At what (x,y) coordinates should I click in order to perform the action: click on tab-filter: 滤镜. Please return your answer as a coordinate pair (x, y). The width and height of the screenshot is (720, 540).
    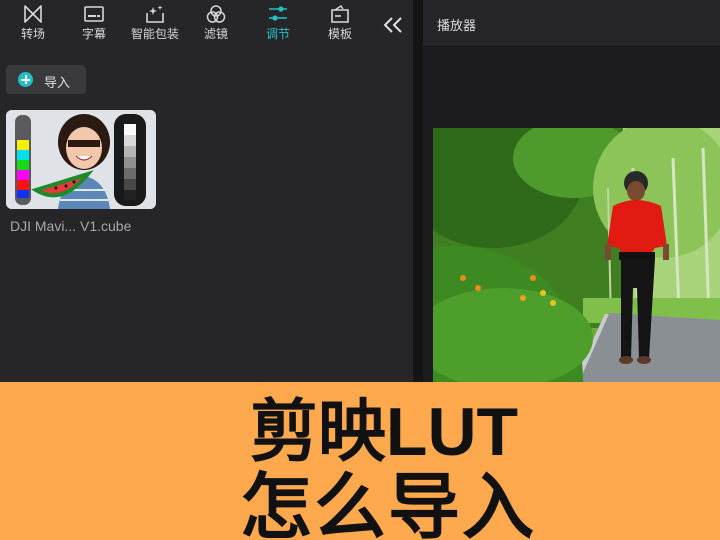
    Looking at the image, I should click on (216, 26).